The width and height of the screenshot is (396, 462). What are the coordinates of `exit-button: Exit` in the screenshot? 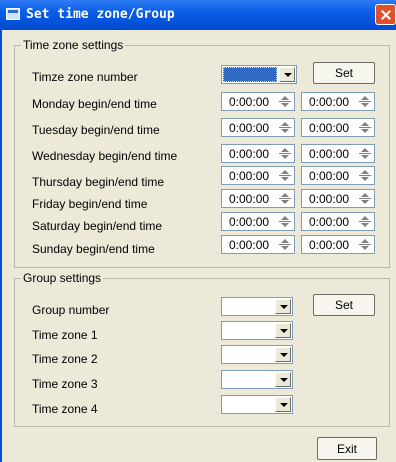 It's located at (347, 448).